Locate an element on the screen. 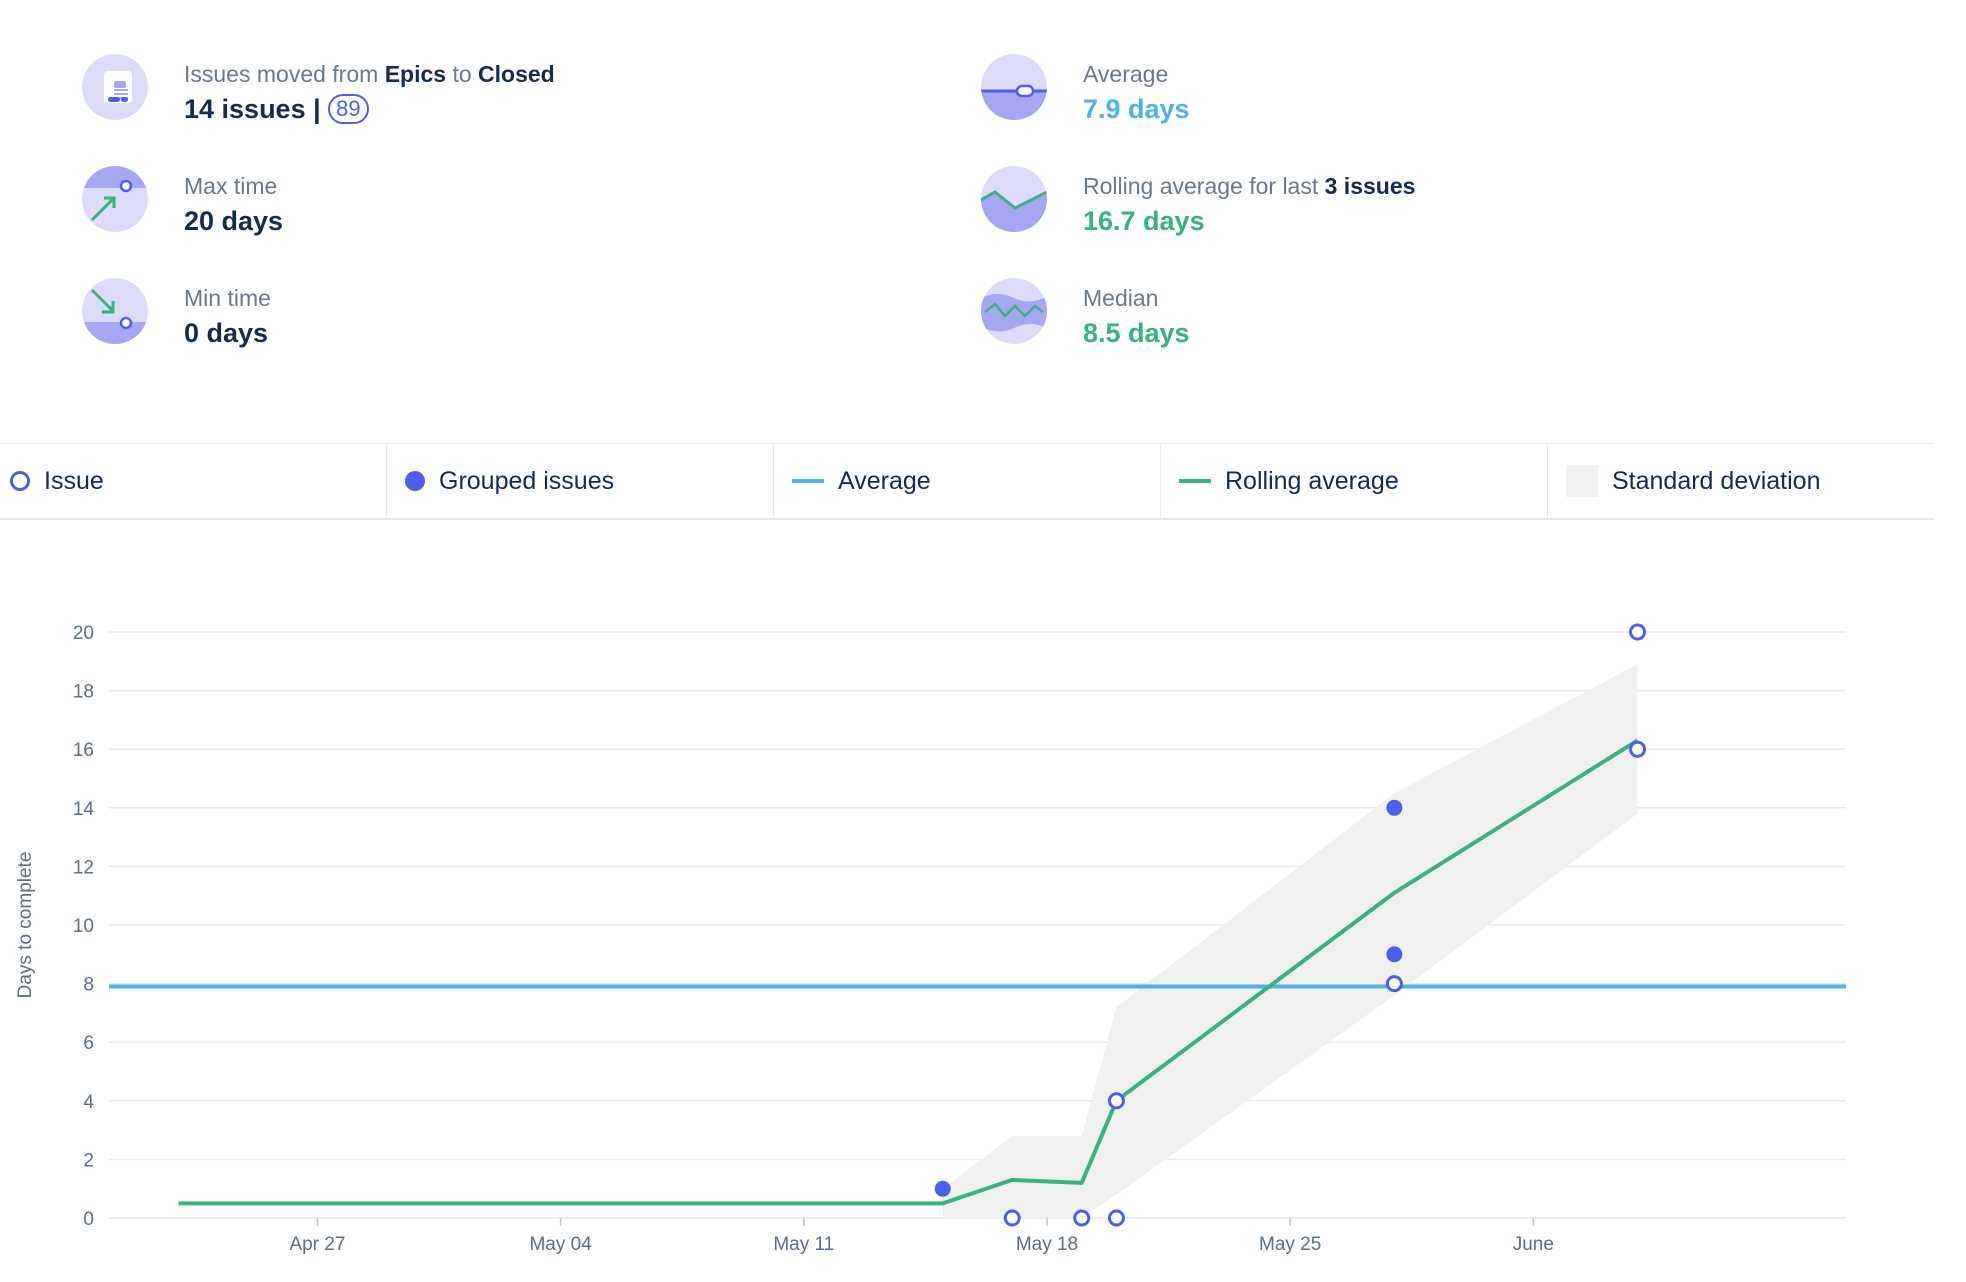 The height and width of the screenshot is (1282, 1966). legend-item-average: Average is located at coordinates (967, 481).